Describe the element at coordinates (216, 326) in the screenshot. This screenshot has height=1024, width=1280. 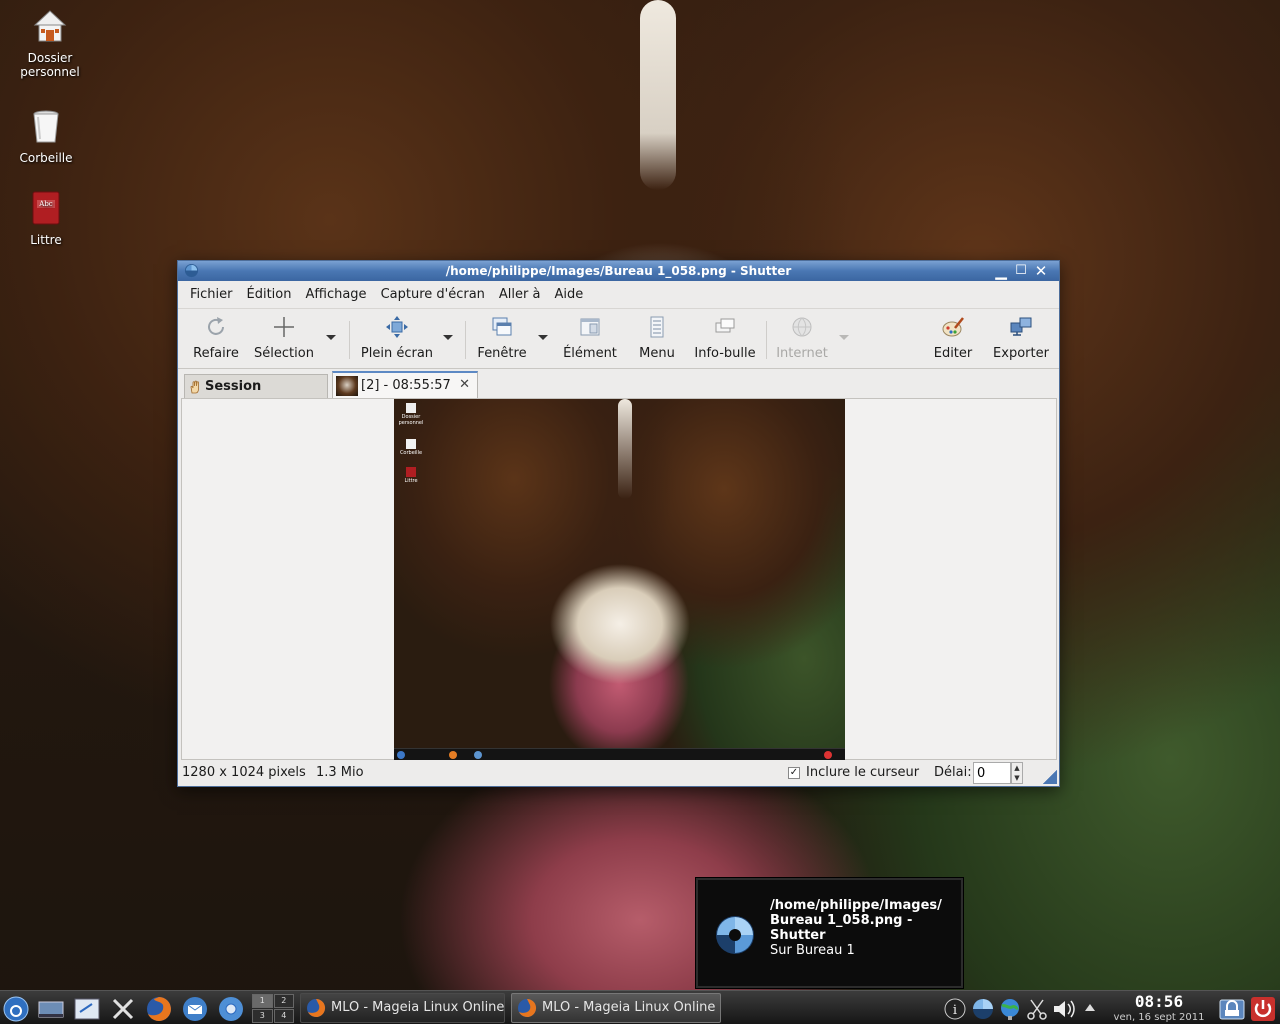
I see `refresh-icon` at that location.